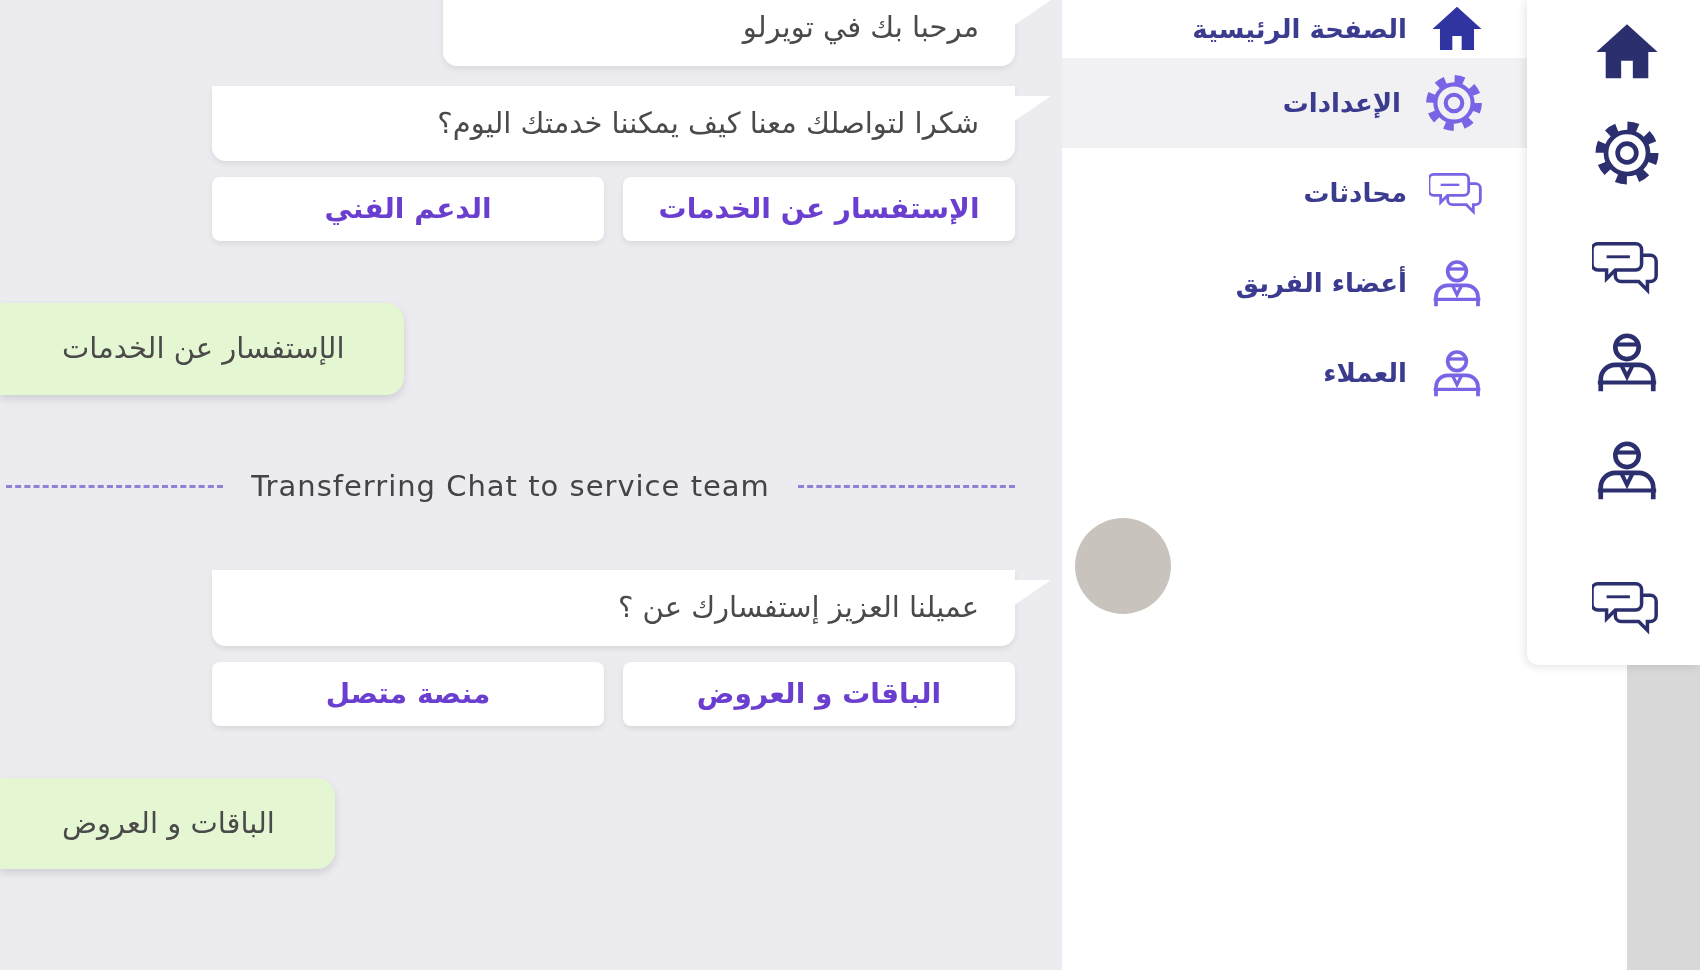 This screenshot has width=1700, height=970. Describe the element at coordinates (1294, 283) in the screenshot. I see `sidebar-item: أعضاء الفريق` at that location.